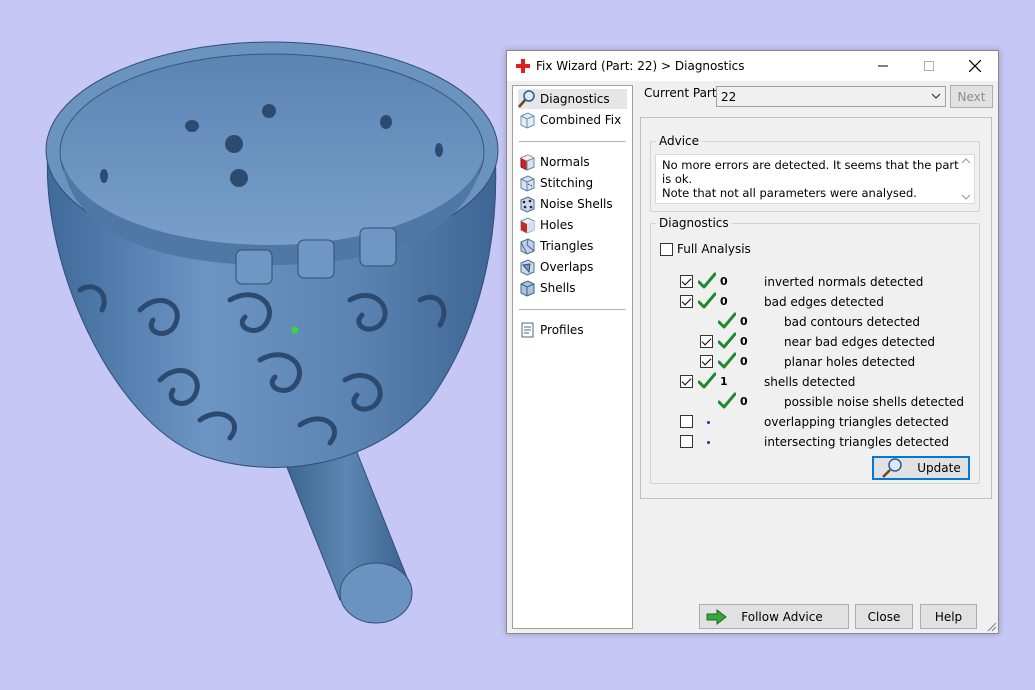  What do you see at coordinates (527, 288) in the screenshot?
I see `shells-icon` at bounding box center [527, 288].